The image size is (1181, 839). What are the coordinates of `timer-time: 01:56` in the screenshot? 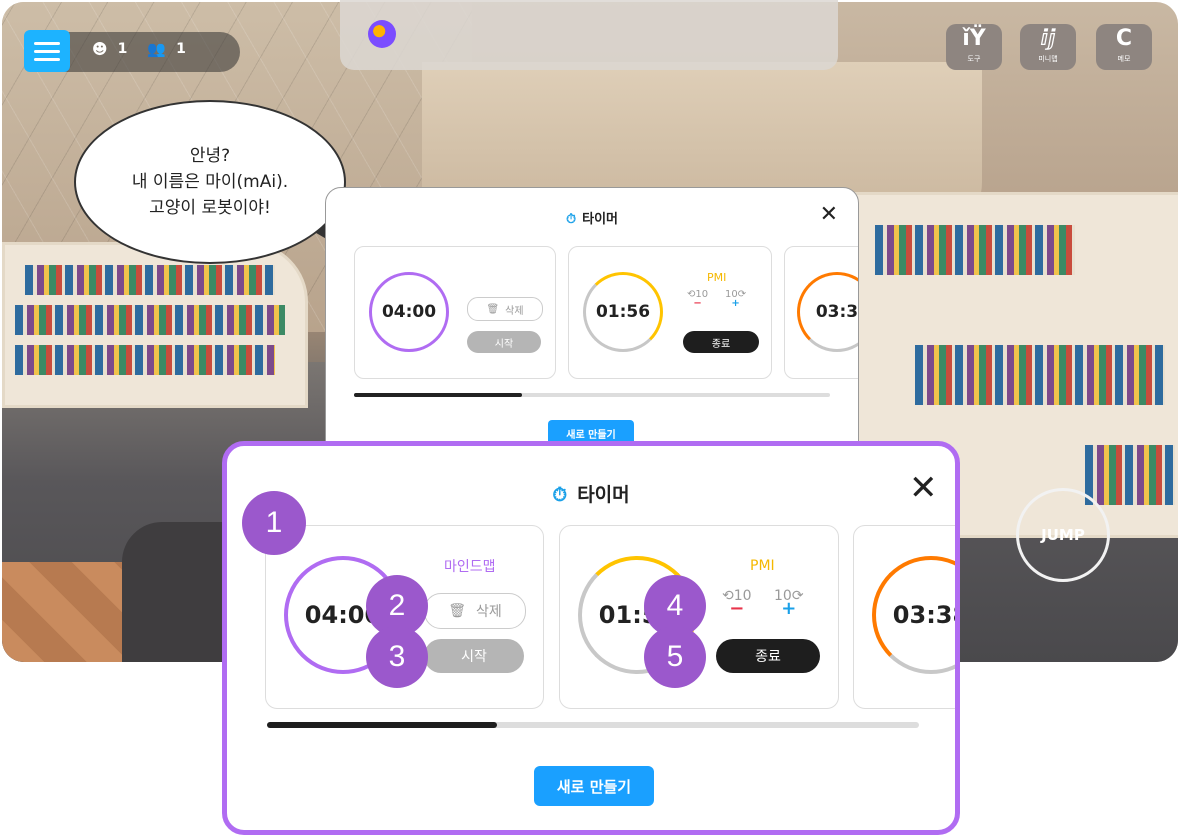 It's located at (623, 312).